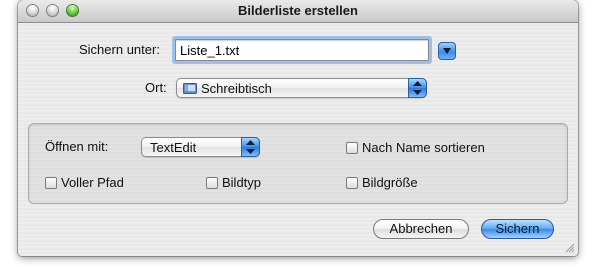  Describe the element at coordinates (173, 147) in the screenshot. I see `open-with-selected-value: TextEdit` at that location.